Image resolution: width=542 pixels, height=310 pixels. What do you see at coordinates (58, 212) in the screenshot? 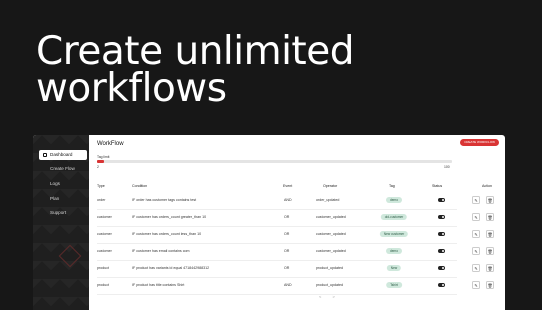
I see `sidebar-item-label: Support` at bounding box center [58, 212].